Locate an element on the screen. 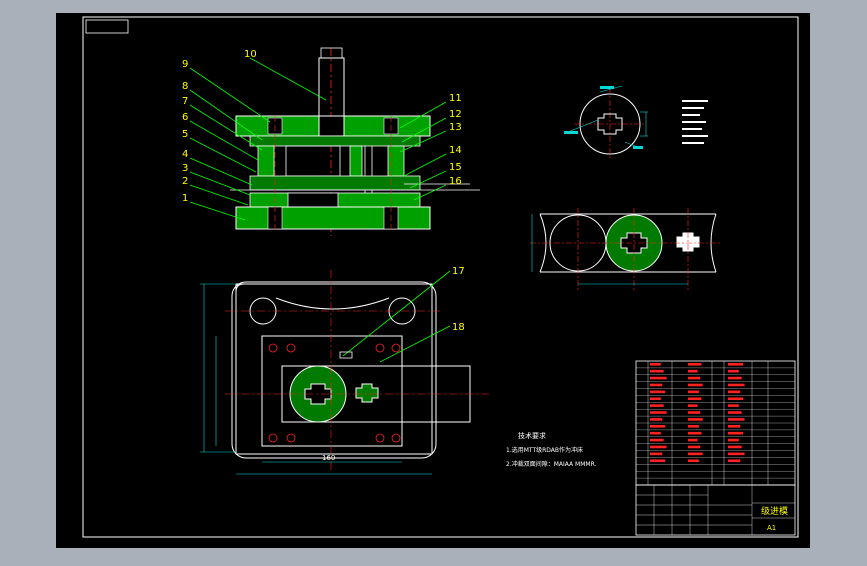 The width and height of the screenshot is (867, 566). part-label-2: 2 is located at coordinates (185, 181).